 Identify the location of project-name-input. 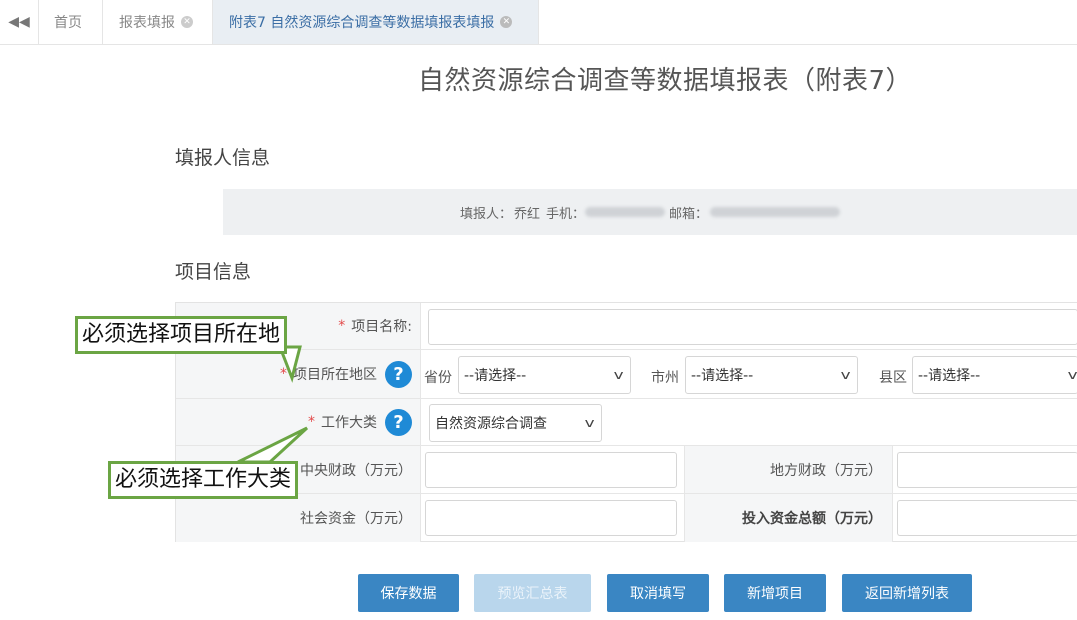
(752, 327).